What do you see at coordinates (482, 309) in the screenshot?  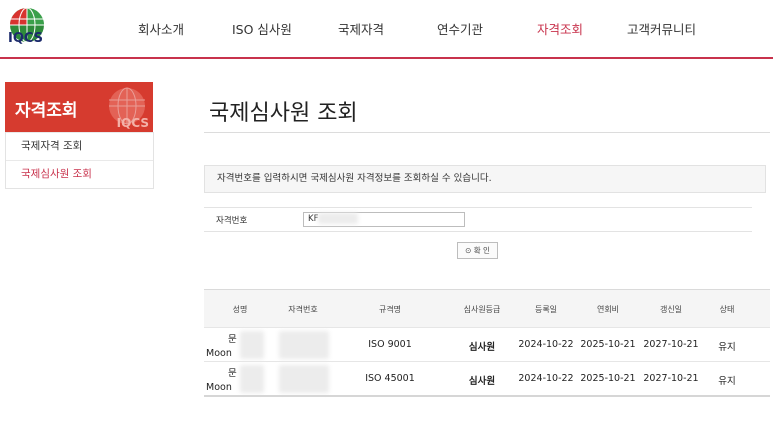 I see `col-grade: 심사원등급` at bounding box center [482, 309].